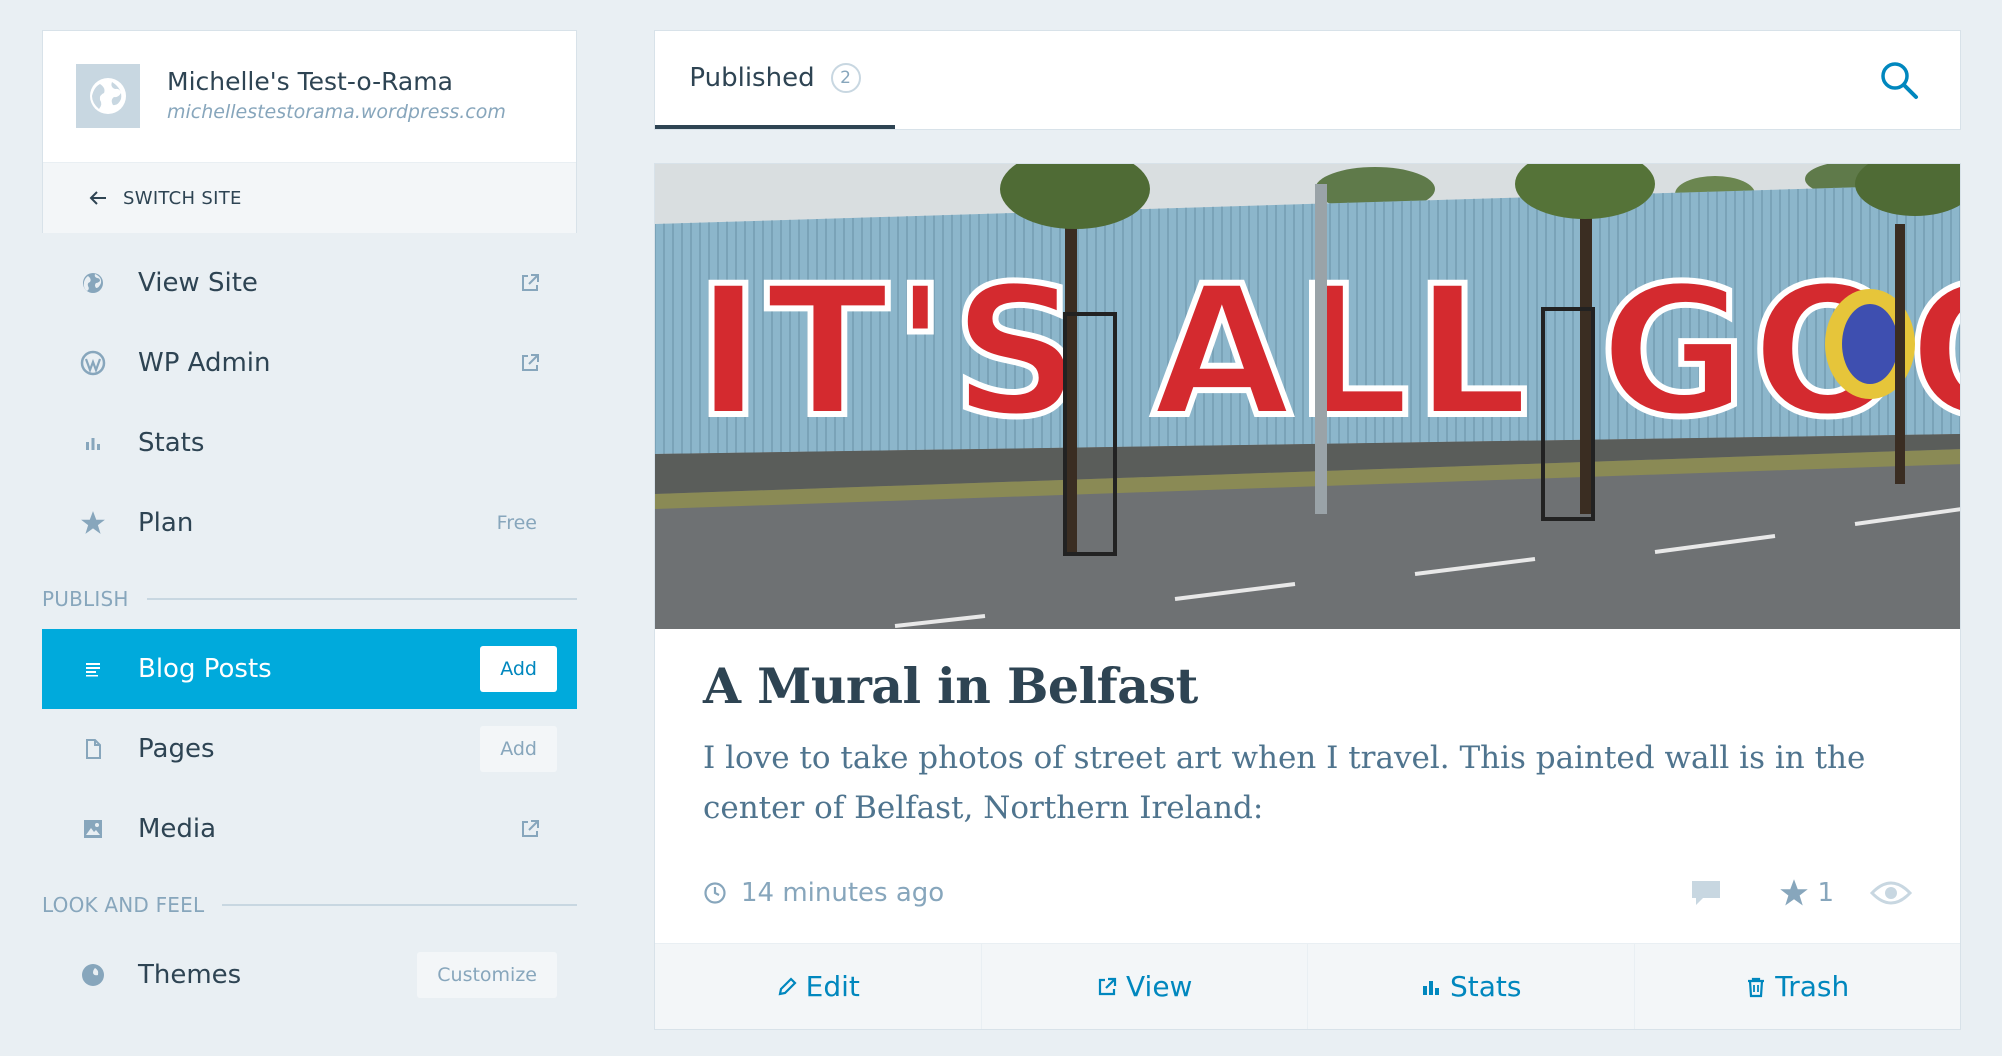 This screenshot has height=1056, width=2002. What do you see at coordinates (309, 363) in the screenshot?
I see `sidebar-item-wp-admin: WP Admin` at bounding box center [309, 363].